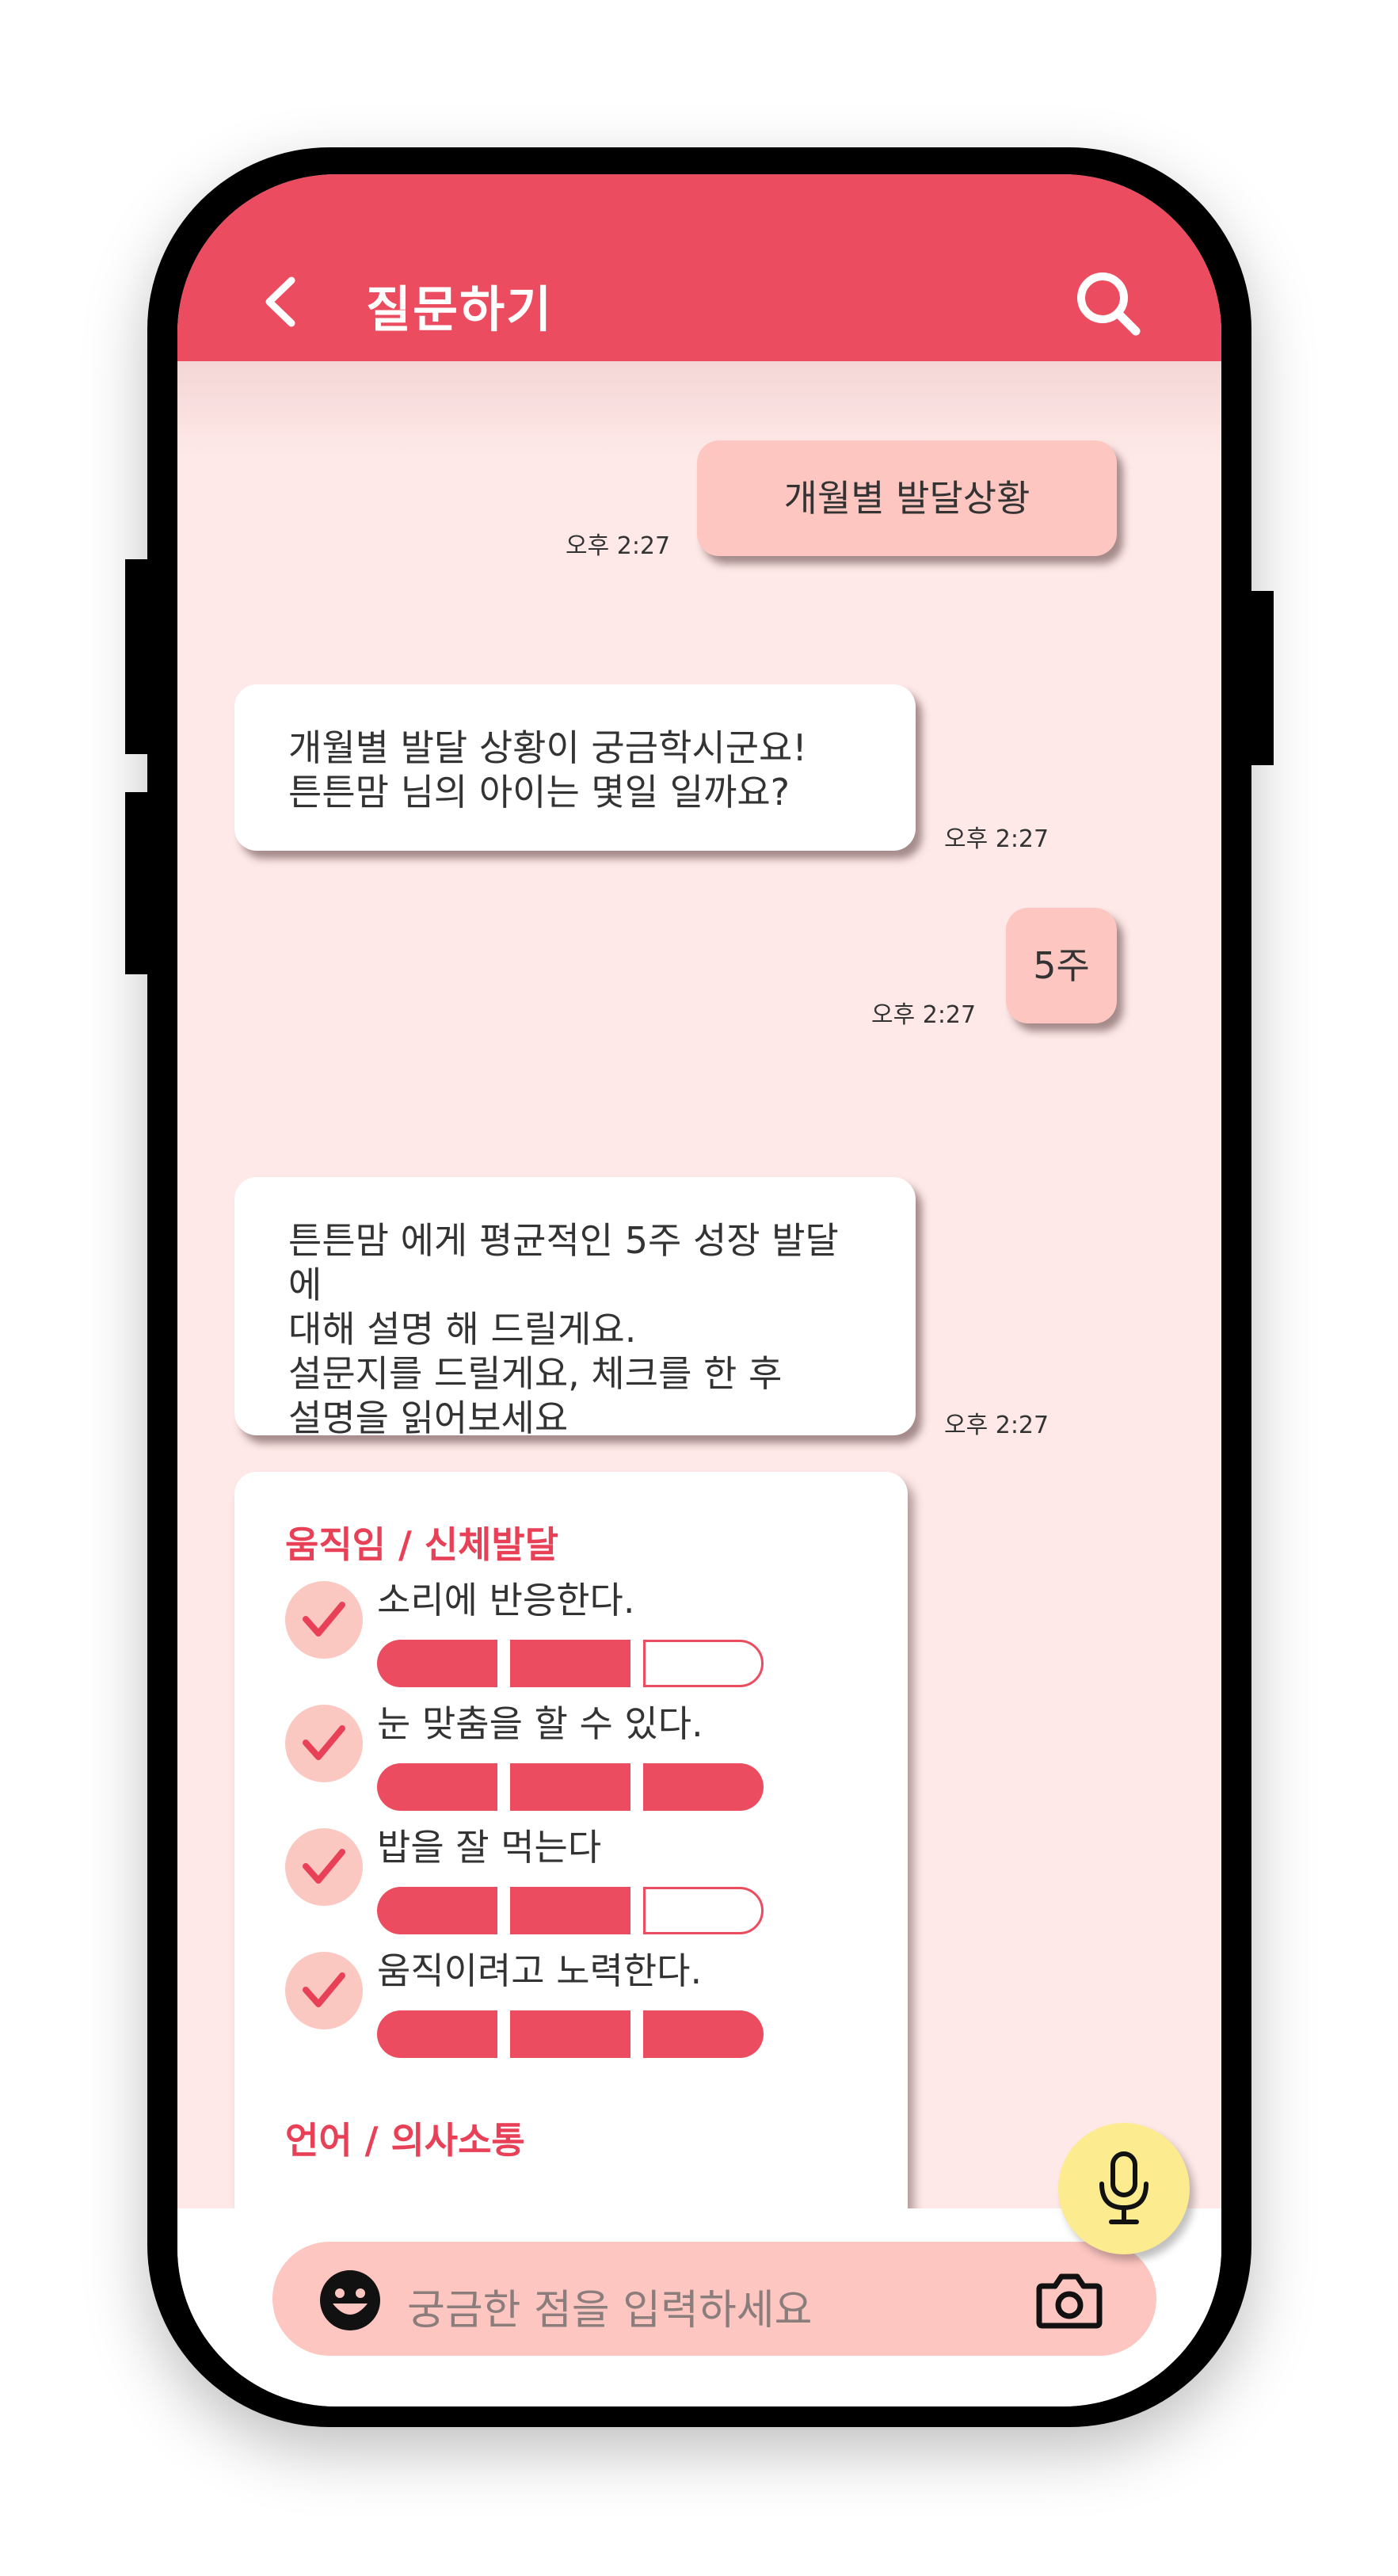 This screenshot has height=2576, width=1398. I want to click on smiley-icon, so click(350, 2300).